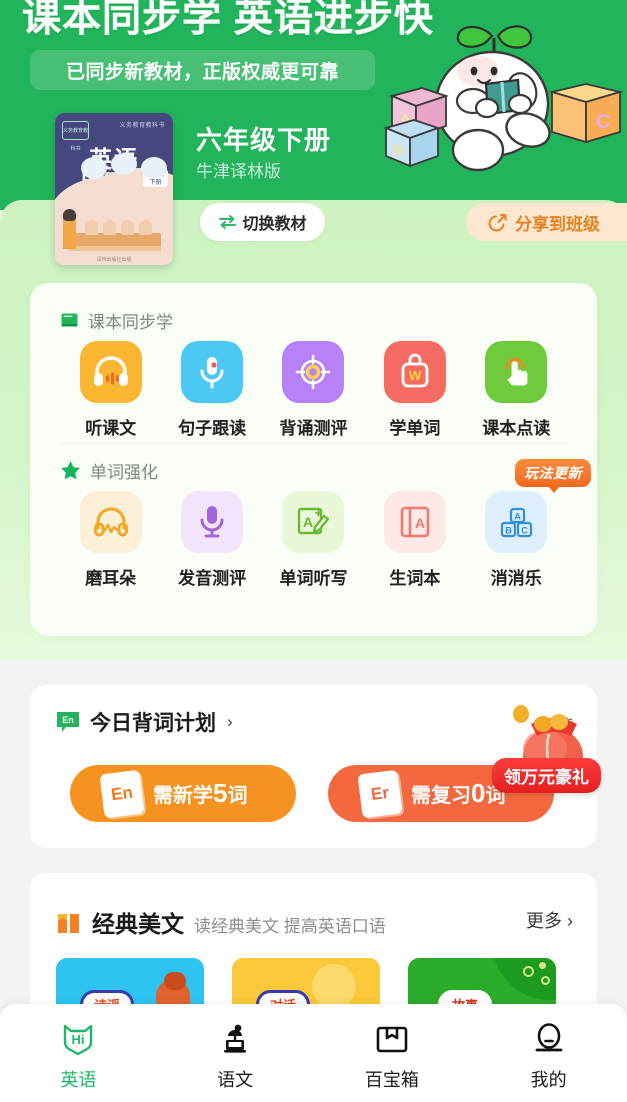 The image size is (627, 1102). I want to click on new-words-count: 5, so click(220, 793).